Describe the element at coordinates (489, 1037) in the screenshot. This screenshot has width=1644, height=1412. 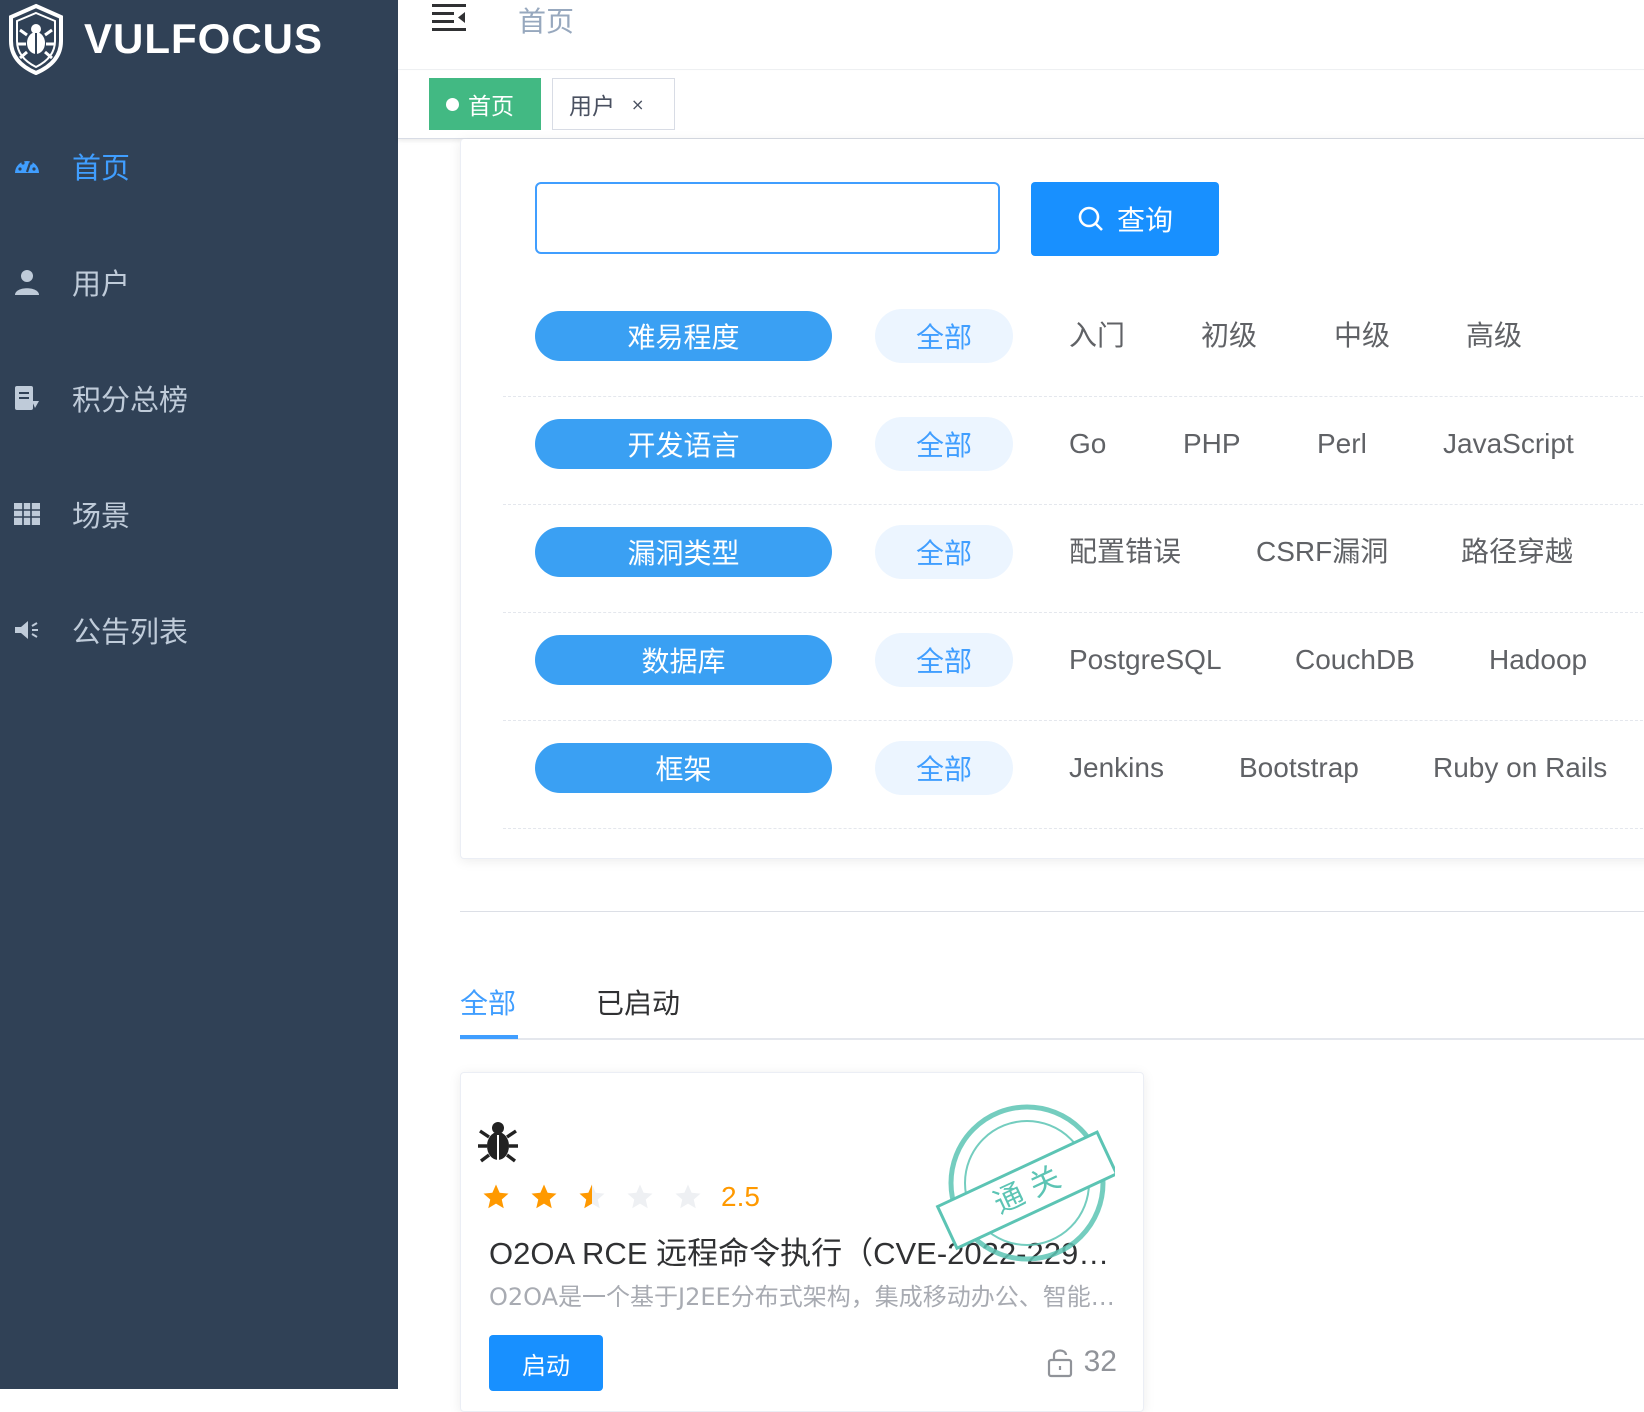
I see `tab-active-indicator` at that location.